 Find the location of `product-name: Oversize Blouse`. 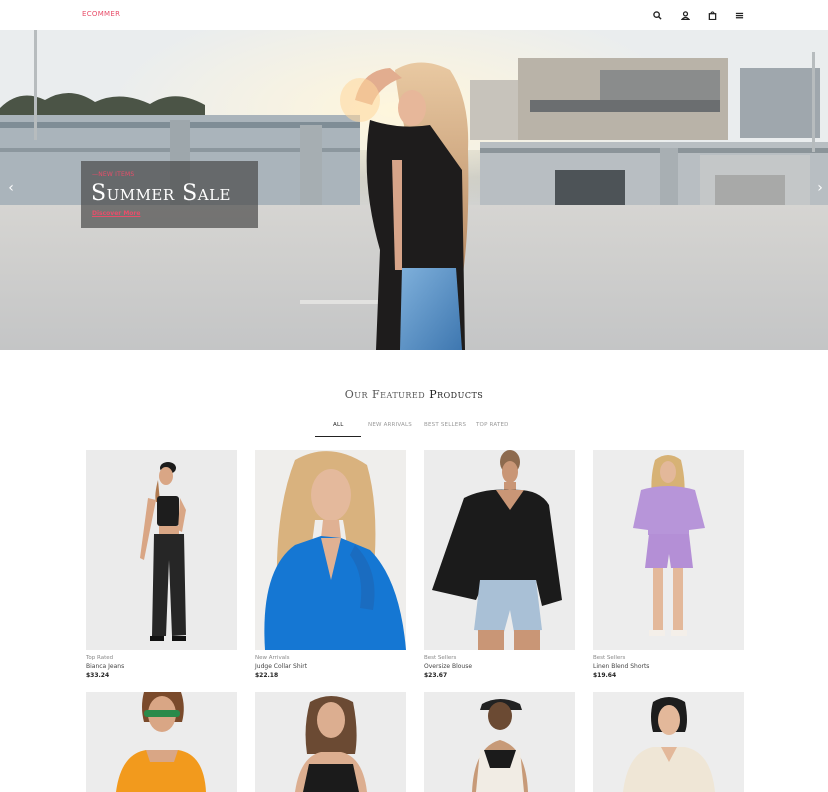

product-name: Oversize Blouse is located at coordinates (448, 666).